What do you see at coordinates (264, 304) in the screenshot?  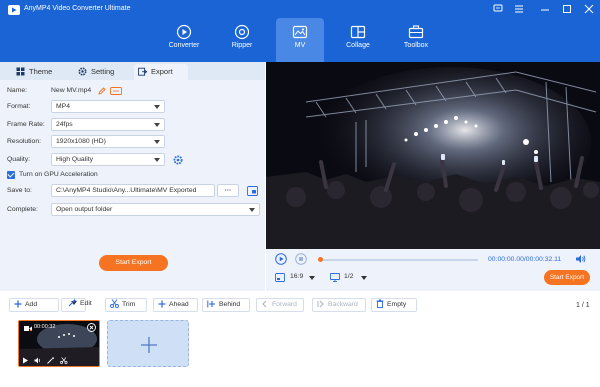 I see `forward-icon` at bounding box center [264, 304].